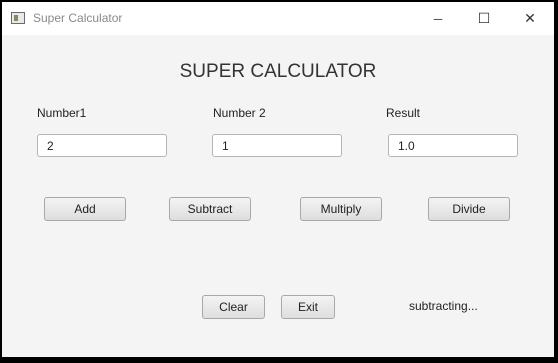 Image resolution: width=558 pixels, height=363 pixels. What do you see at coordinates (102, 145) in the screenshot?
I see `number1-field` at bounding box center [102, 145].